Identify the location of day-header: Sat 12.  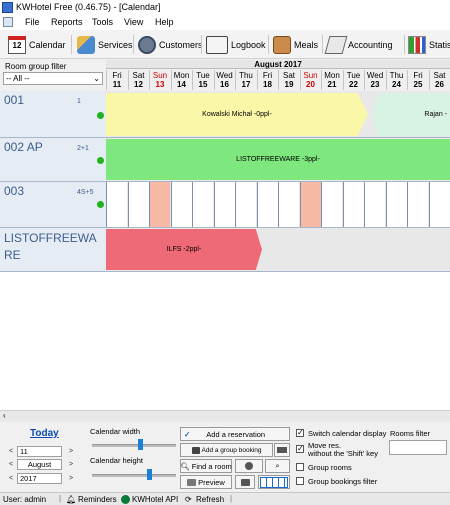
(138, 80).